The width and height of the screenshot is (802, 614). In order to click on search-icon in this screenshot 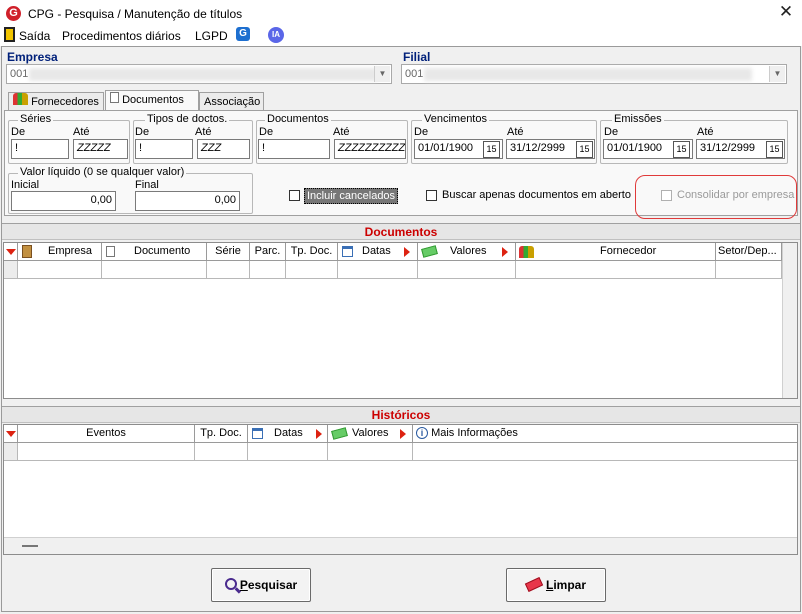, I will do `click(230, 584)`.